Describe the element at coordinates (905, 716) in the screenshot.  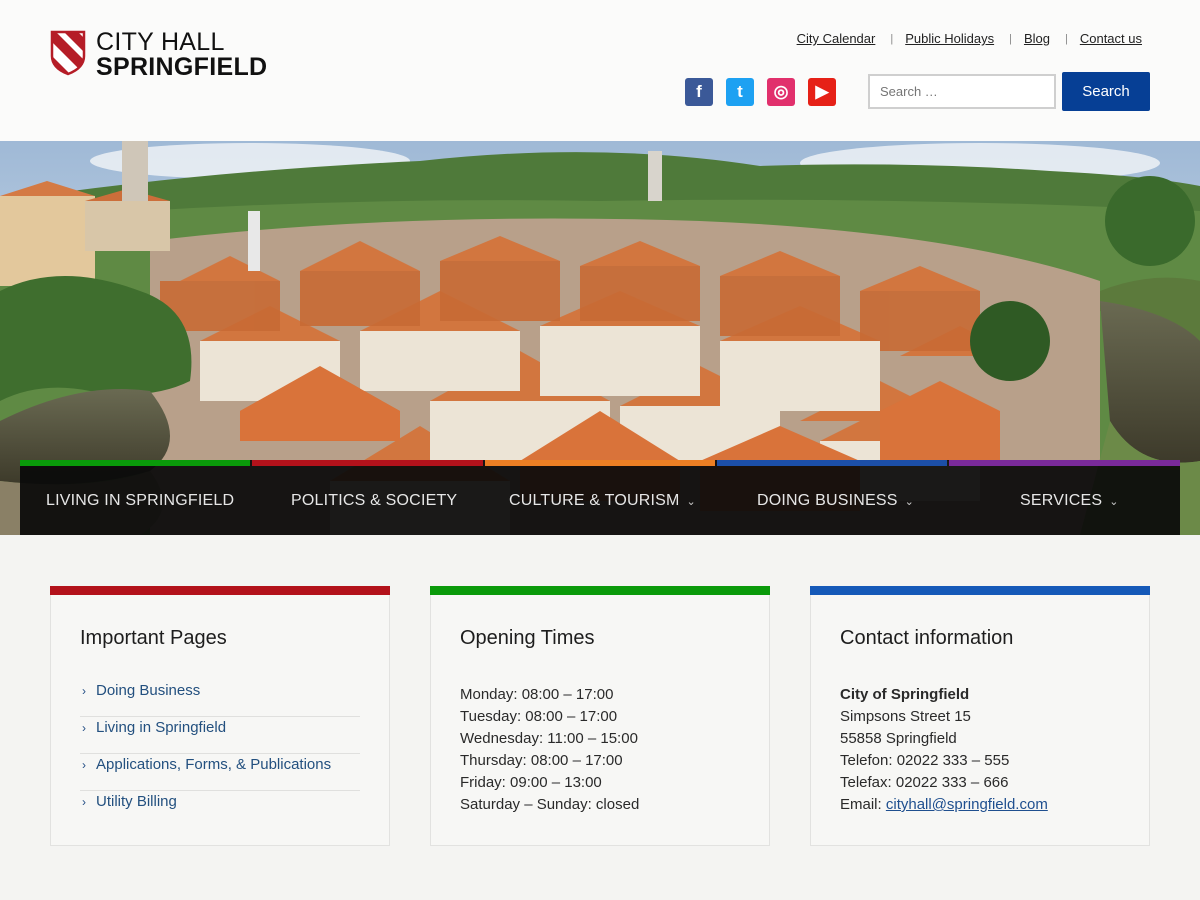
I see `contact-street: Simpsons Street 15` at that location.